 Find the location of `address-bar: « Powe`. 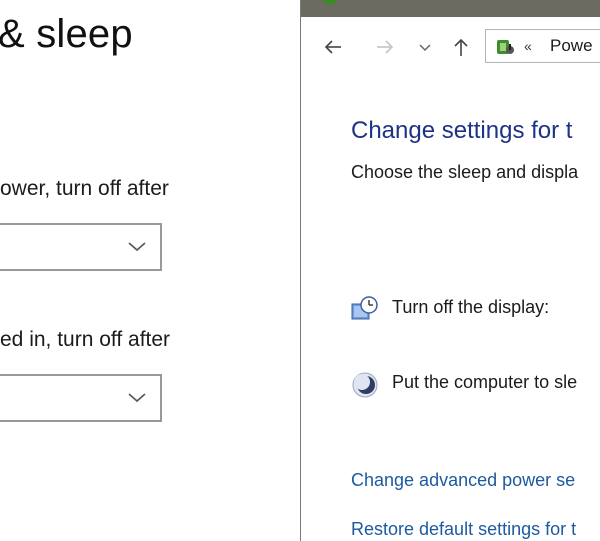

address-bar: « Powe is located at coordinates (542, 46).